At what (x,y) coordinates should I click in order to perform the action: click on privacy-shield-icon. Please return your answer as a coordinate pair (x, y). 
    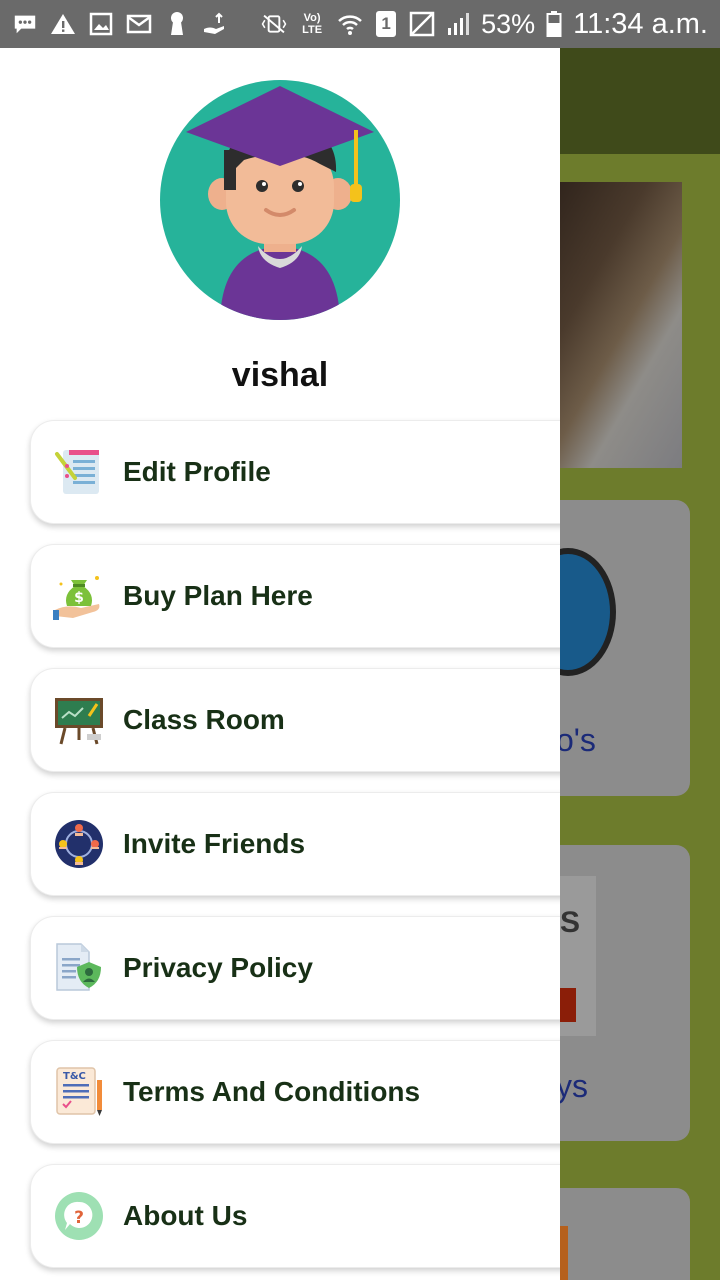
    Looking at the image, I should click on (79, 968).